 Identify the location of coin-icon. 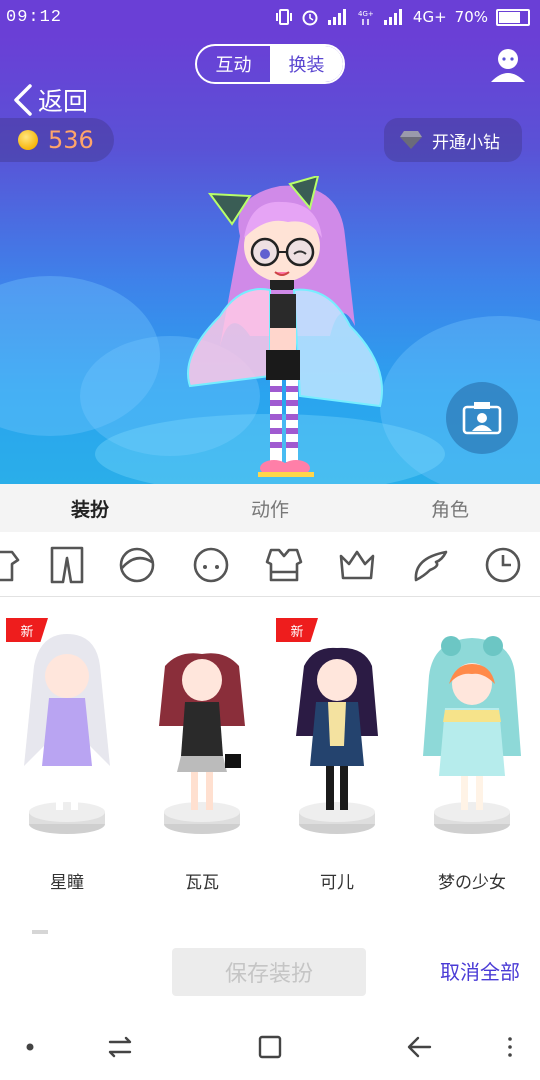
(28, 140).